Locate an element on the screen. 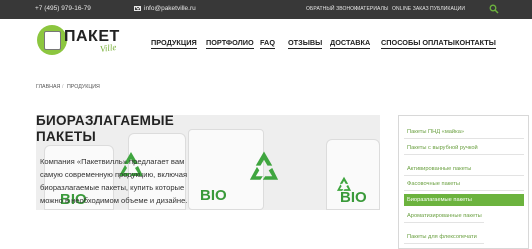  intro-line: биоразлагаемые пакеты, купить которые is located at coordinates (112, 187).